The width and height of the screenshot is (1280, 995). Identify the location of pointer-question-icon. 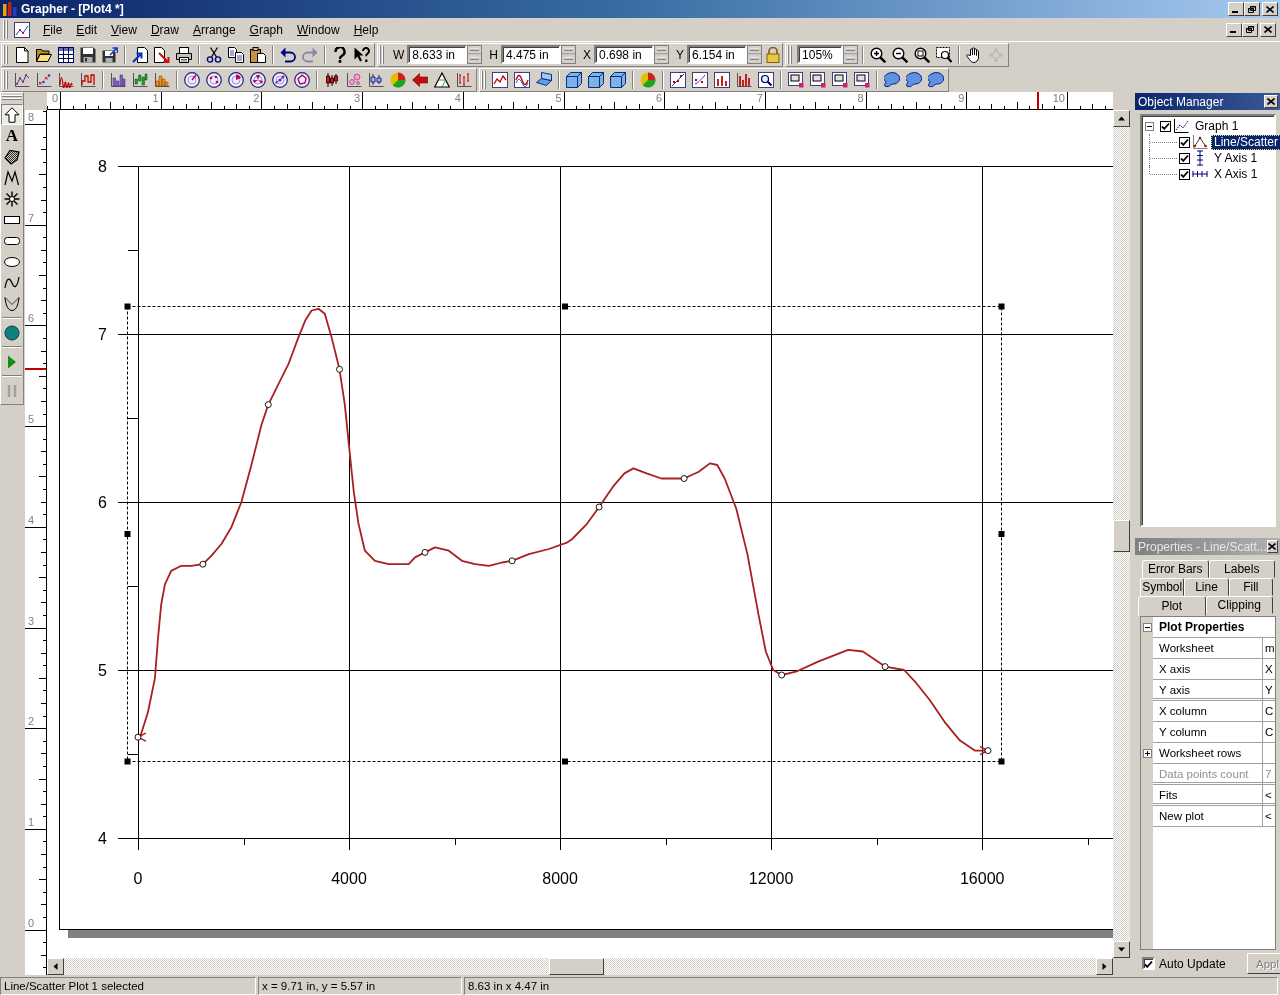
(362, 54).